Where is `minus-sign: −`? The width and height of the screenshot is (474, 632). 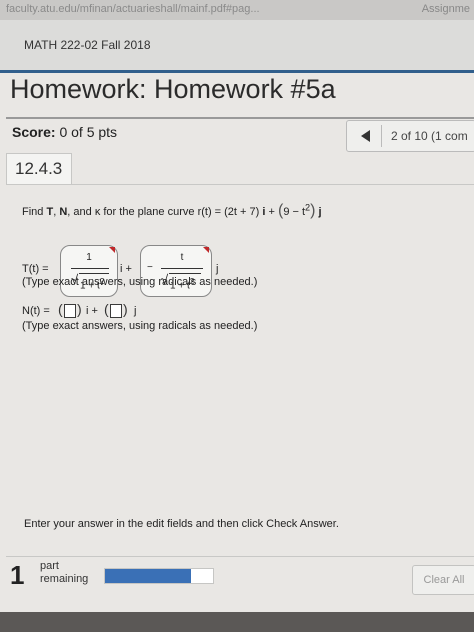 minus-sign: − is located at coordinates (150, 267).